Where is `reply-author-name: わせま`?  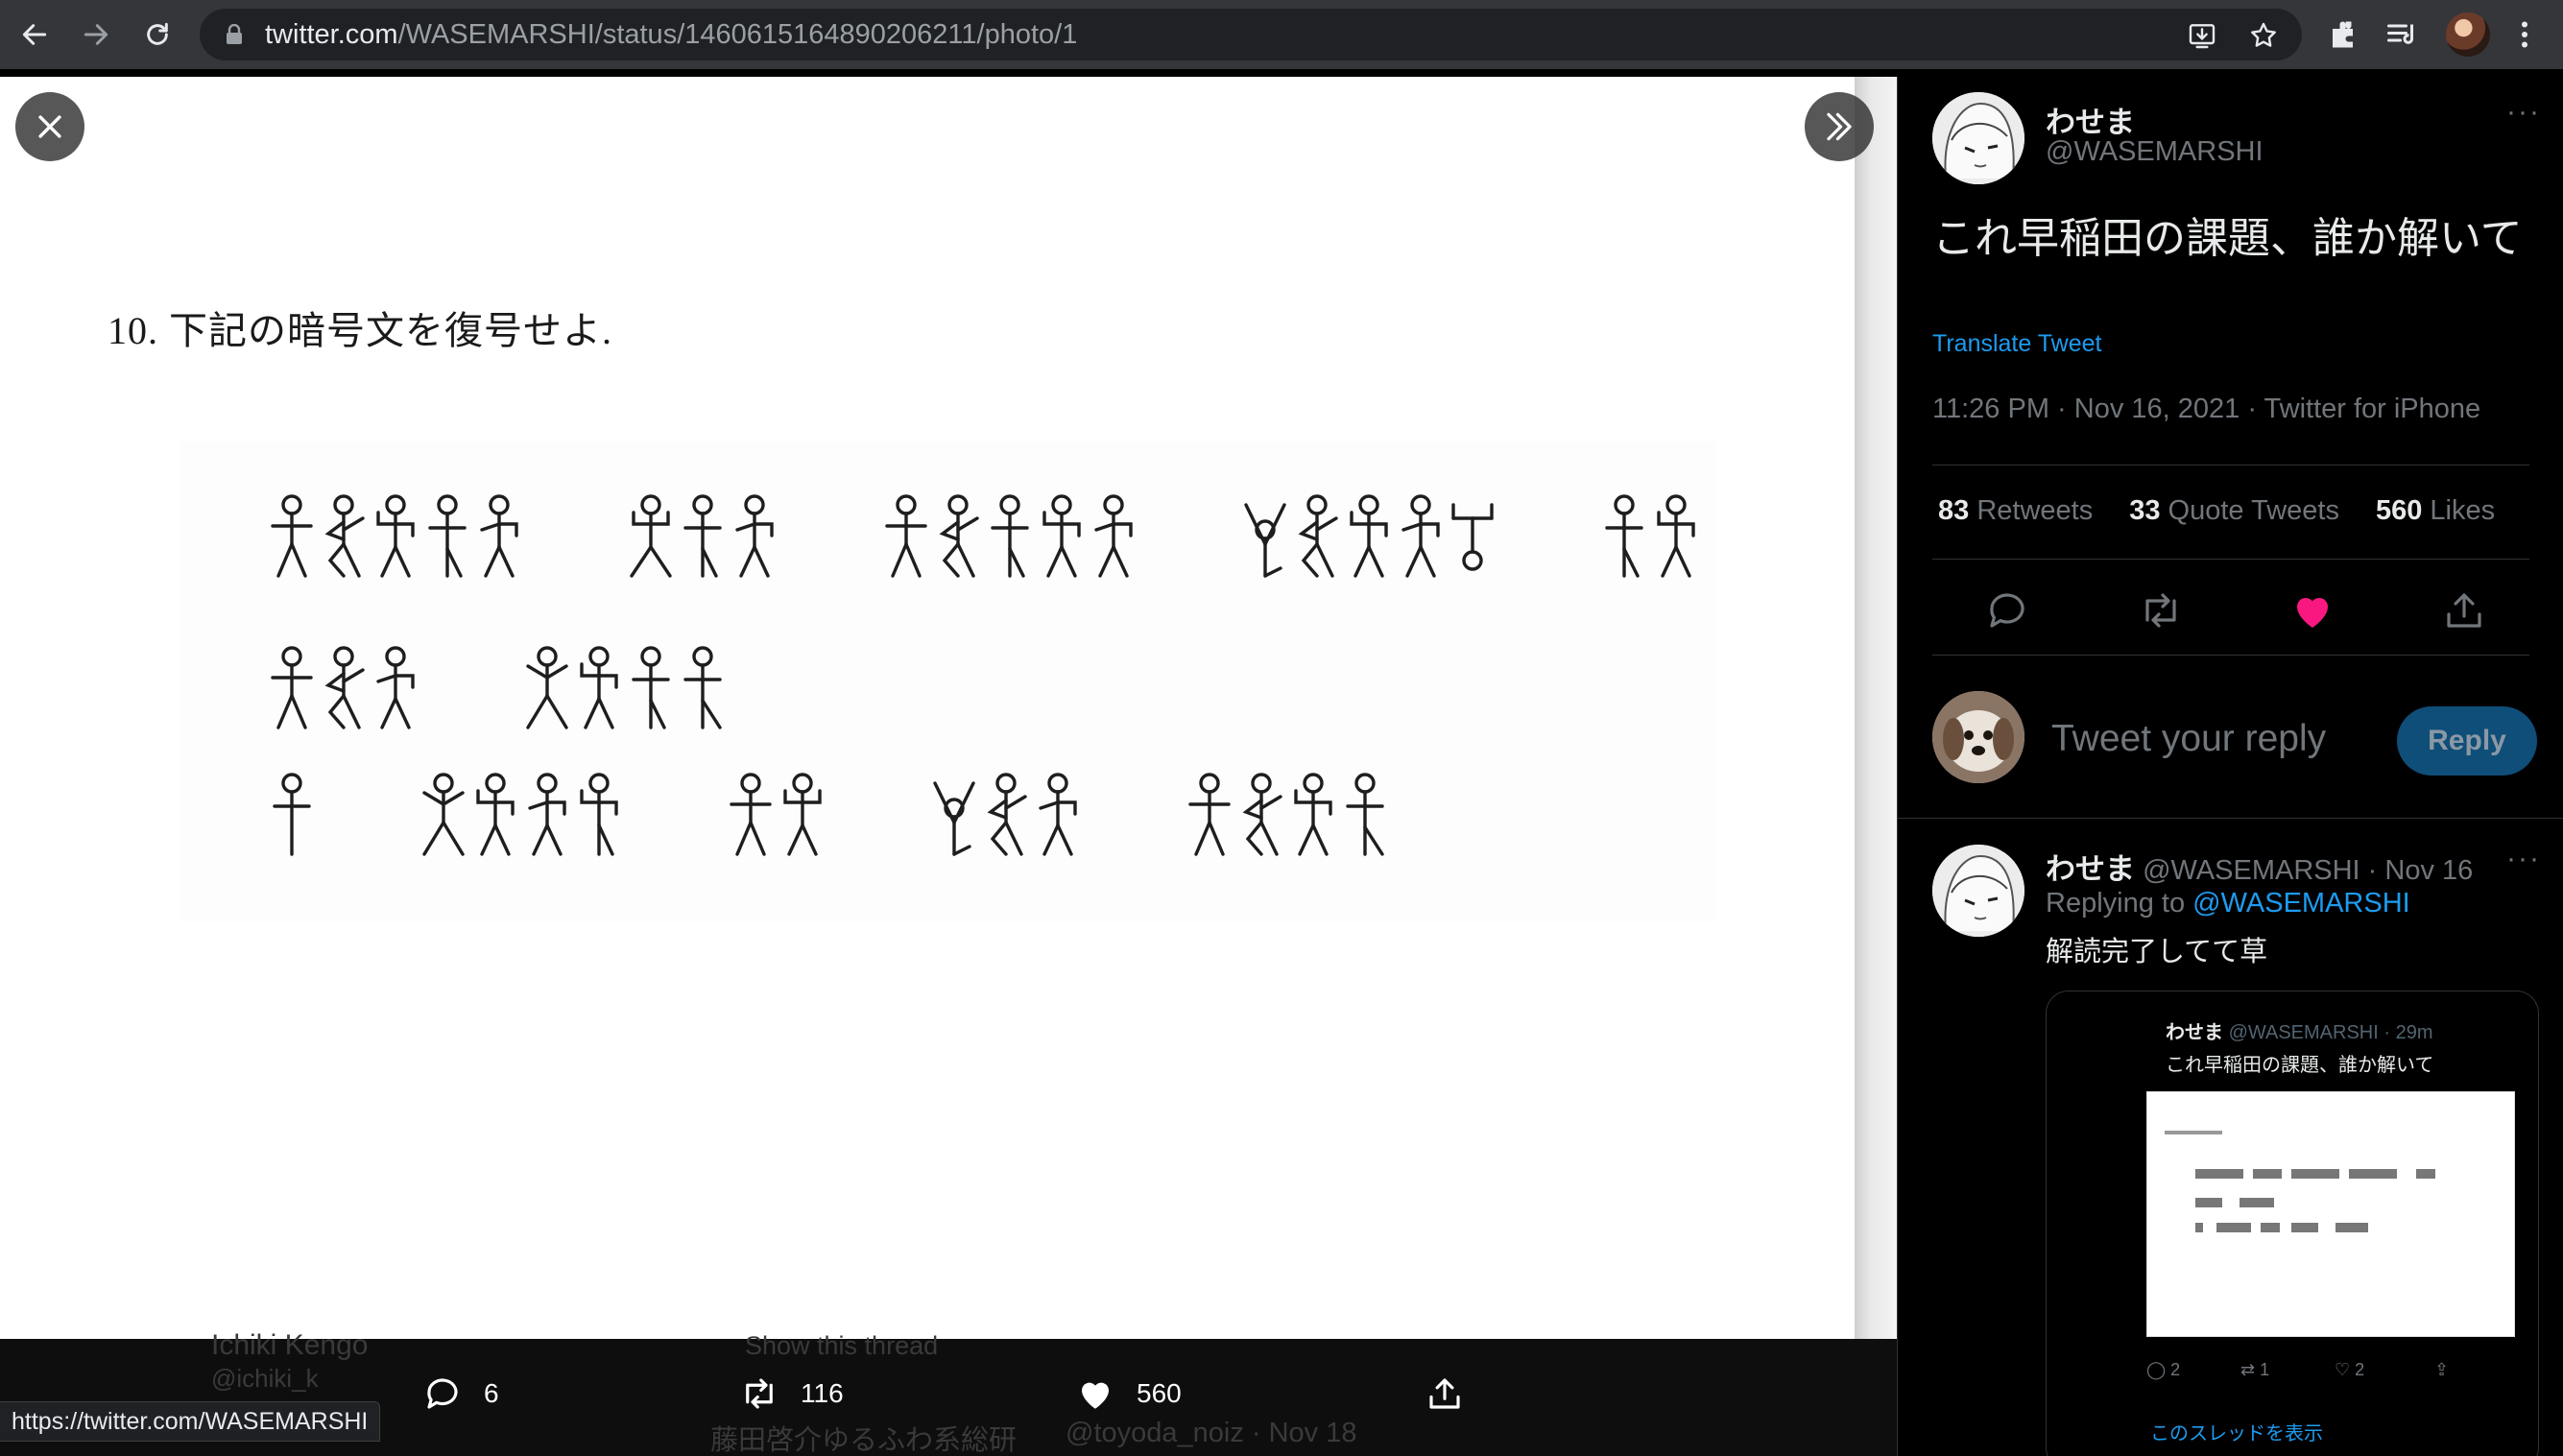 reply-author-name: わせま is located at coordinates (2090, 869).